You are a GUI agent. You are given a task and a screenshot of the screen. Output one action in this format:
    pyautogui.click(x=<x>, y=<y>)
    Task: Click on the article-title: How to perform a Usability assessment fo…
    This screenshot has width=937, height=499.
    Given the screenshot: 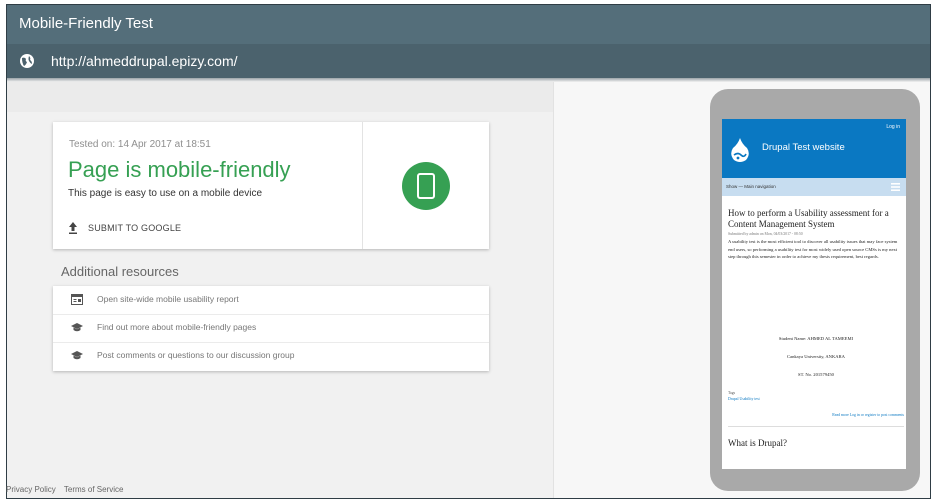 What is the action you would take?
    pyautogui.click(x=816, y=219)
    